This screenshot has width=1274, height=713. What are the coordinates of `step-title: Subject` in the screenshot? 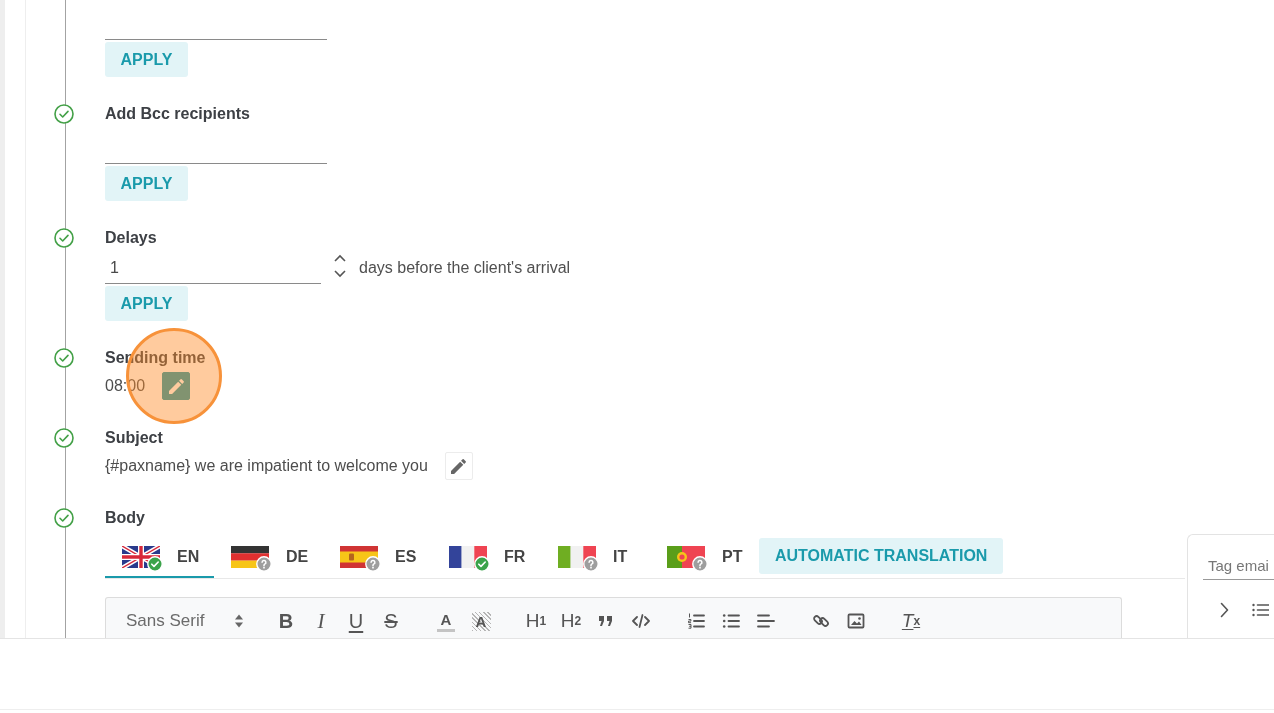 It's located at (134, 438).